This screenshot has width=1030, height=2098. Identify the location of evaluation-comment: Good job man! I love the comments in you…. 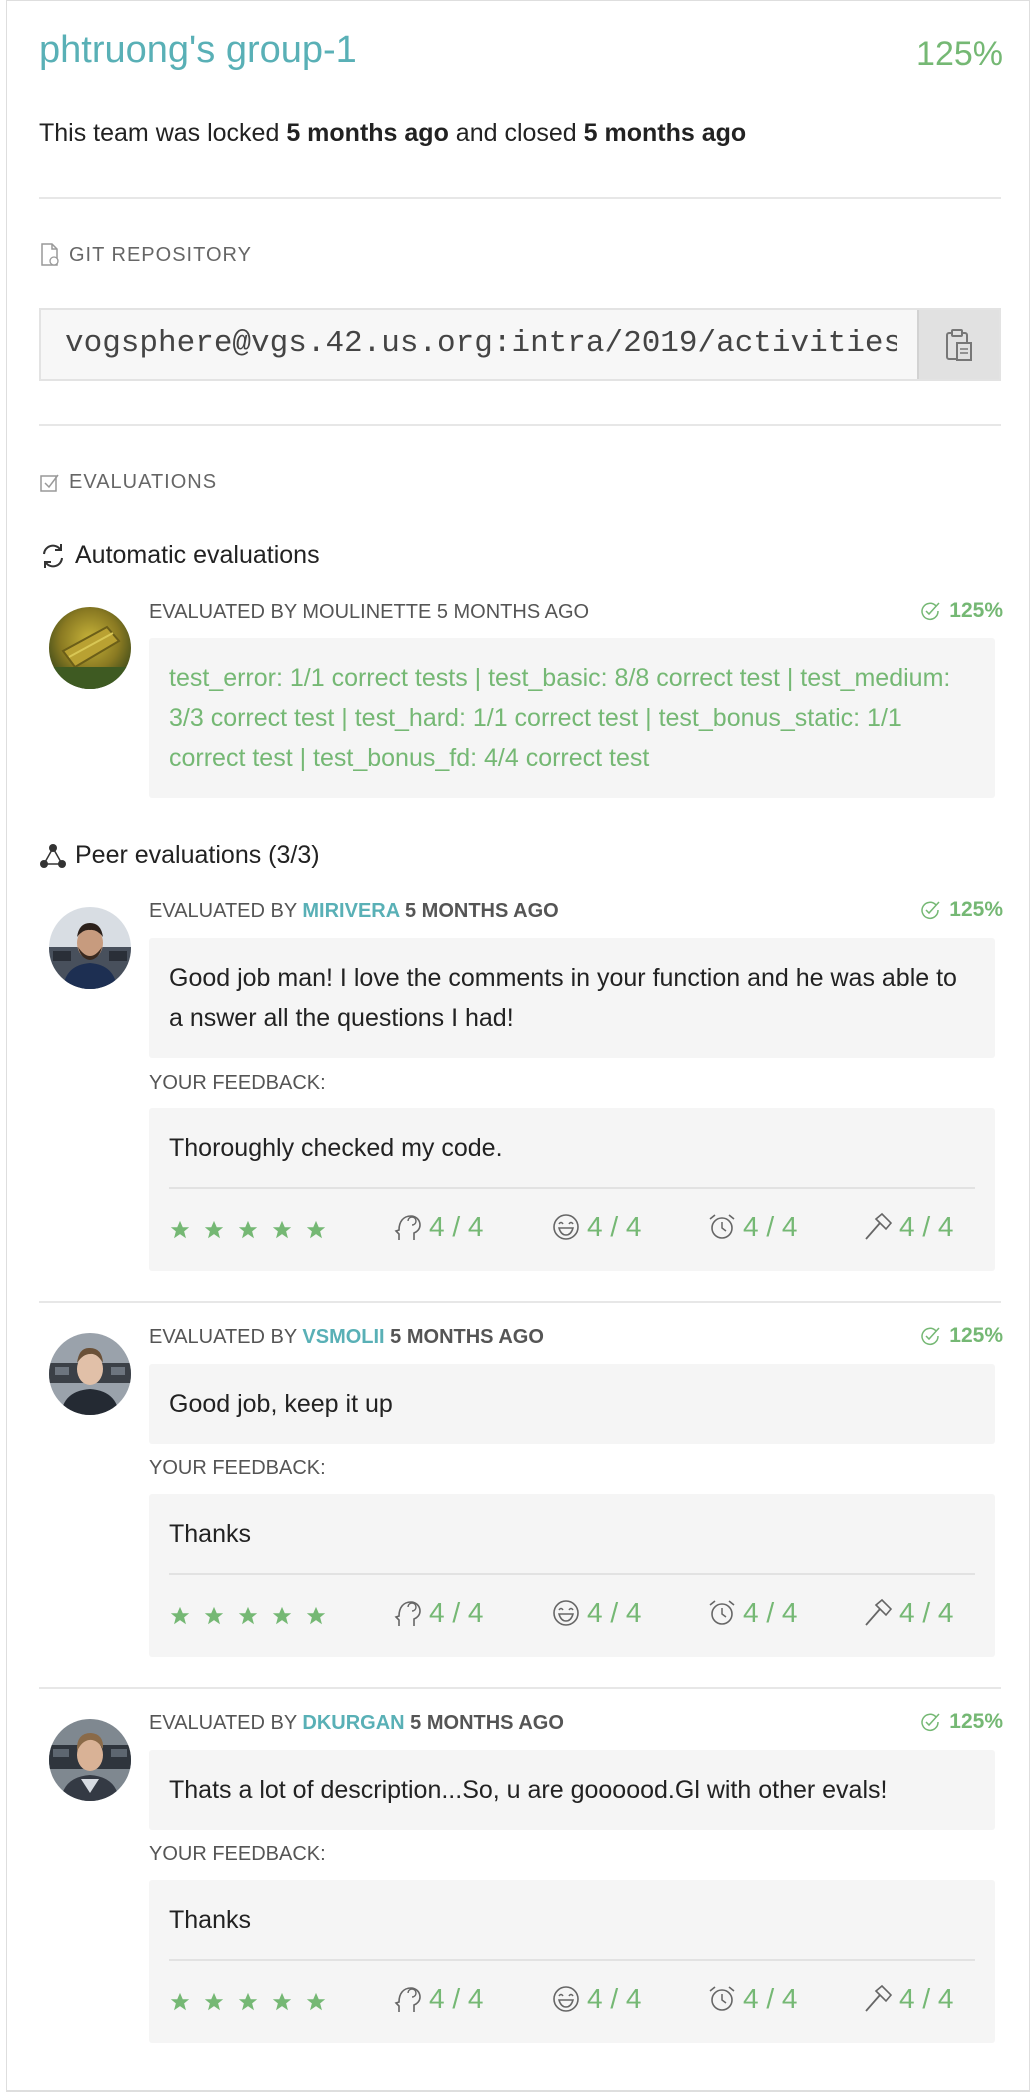
(563, 998).